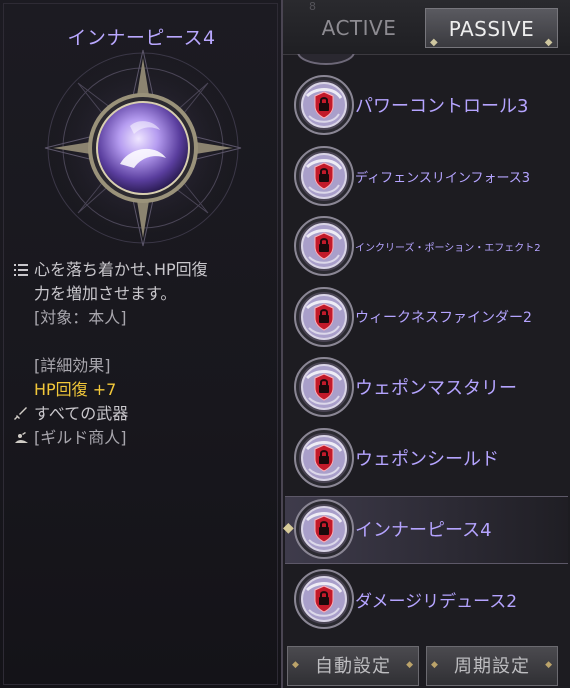 The width and height of the screenshot is (570, 688). I want to click on skill-name: インナーピース4, so click(423, 530).